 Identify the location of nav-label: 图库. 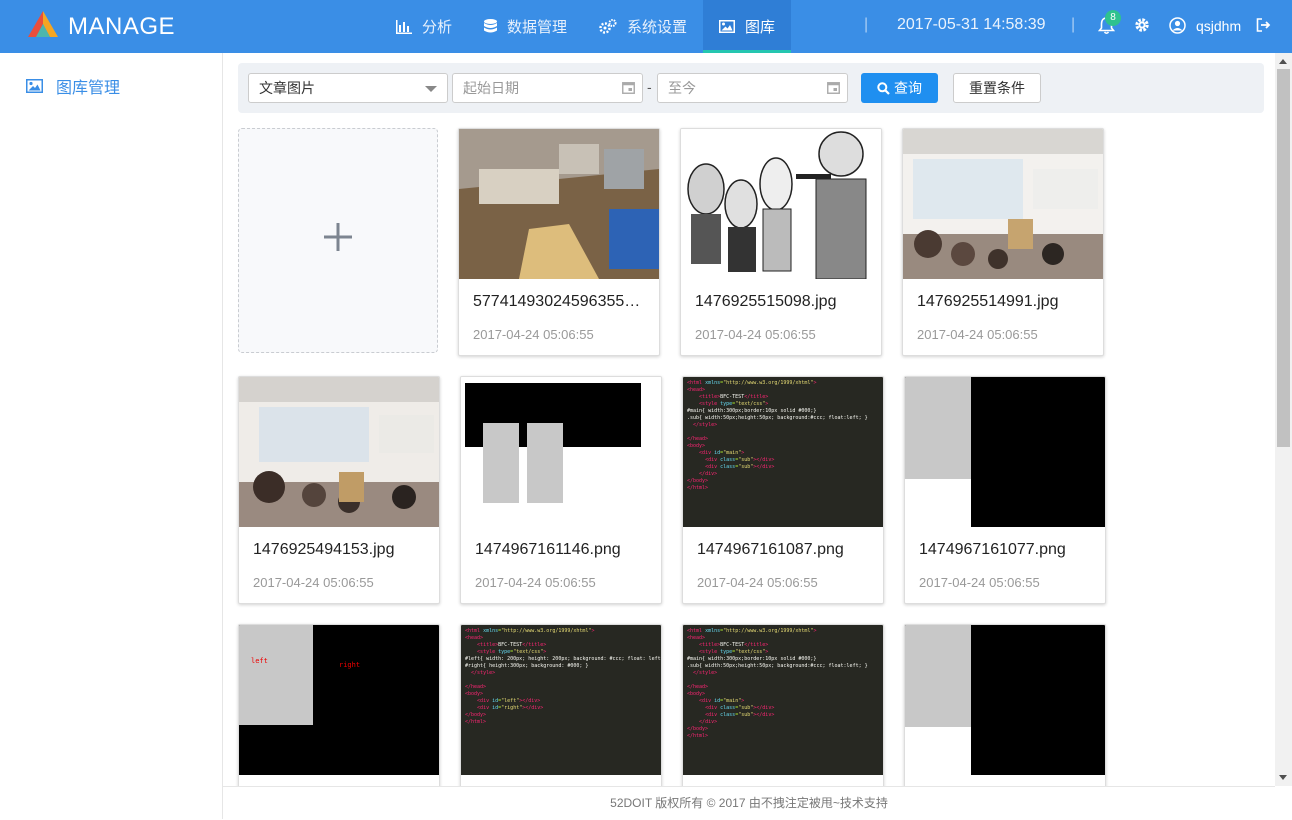
(760, 27).